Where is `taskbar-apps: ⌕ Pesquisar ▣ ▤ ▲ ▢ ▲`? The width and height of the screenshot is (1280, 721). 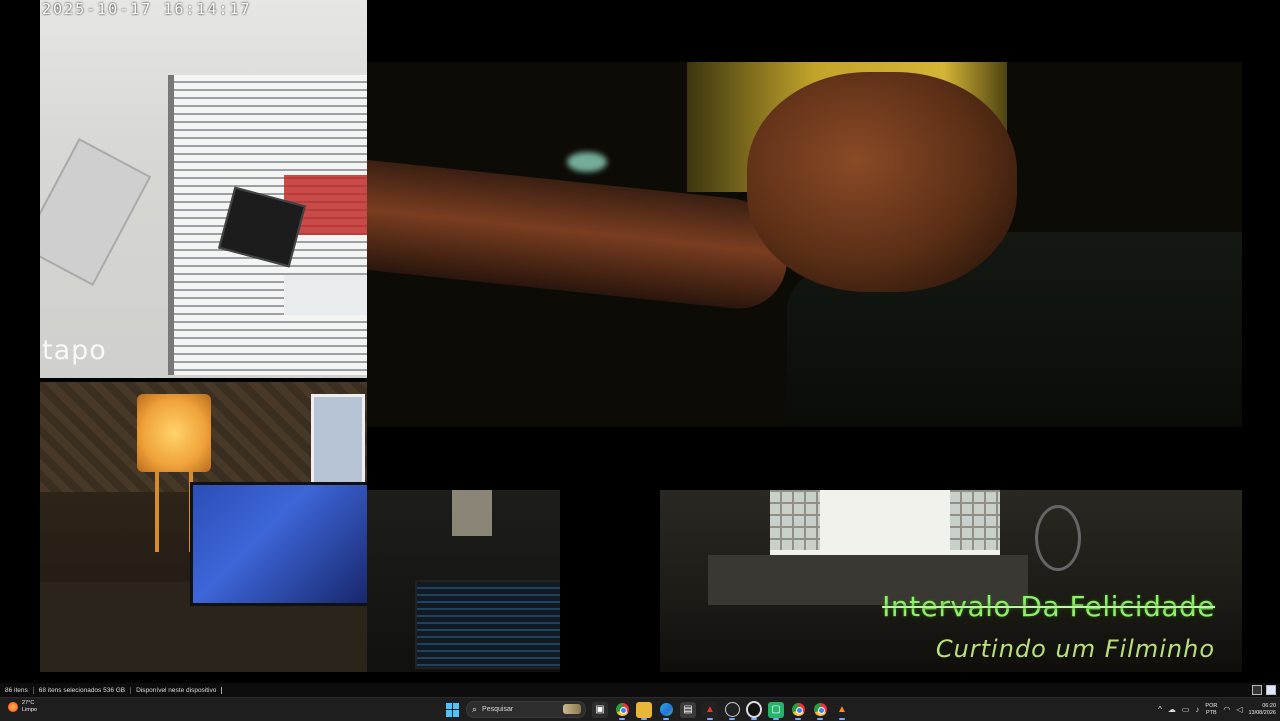
taskbar-apps: ⌕ Pesquisar ▣ ▤ ▲ ▢ ▲ is located at coordinates (648, 710).